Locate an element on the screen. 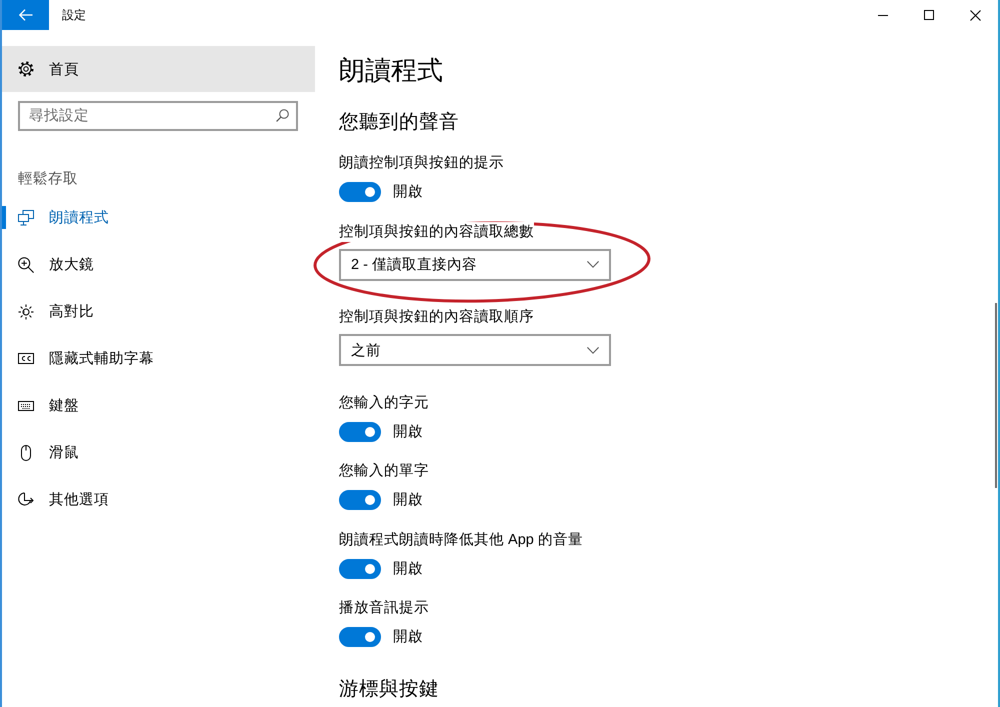  back-button is located at coordinates (25, 15).